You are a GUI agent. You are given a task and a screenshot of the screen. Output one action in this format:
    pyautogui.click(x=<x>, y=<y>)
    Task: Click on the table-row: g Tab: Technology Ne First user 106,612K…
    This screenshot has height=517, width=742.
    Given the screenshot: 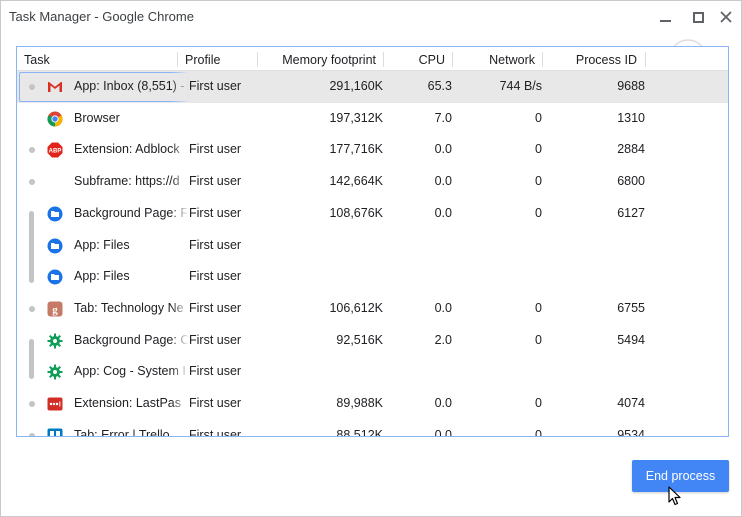 What is the action you would take?
    pyautogui.click(x=372, y=308)
    